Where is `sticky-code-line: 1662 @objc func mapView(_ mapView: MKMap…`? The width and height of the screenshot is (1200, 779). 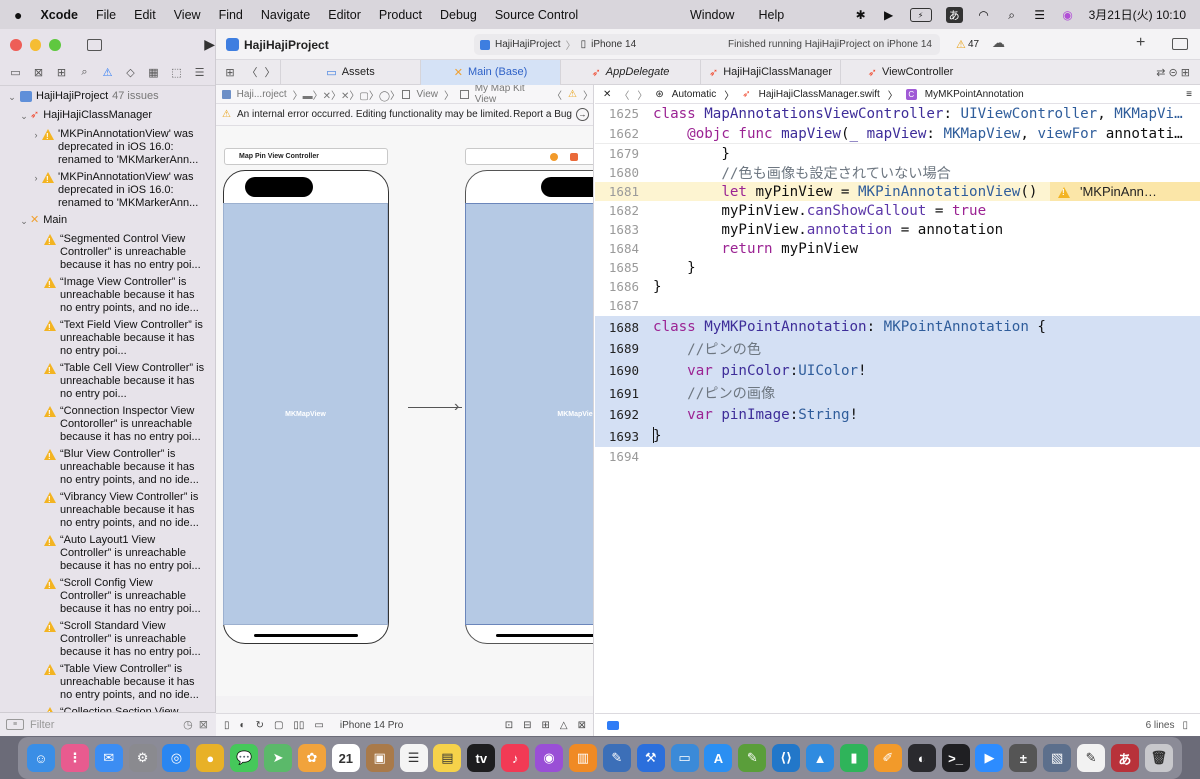
sticky-code-line: 1662 @objc func mapView(_ mapView: MKMap… is located at coordinates (897, 133).